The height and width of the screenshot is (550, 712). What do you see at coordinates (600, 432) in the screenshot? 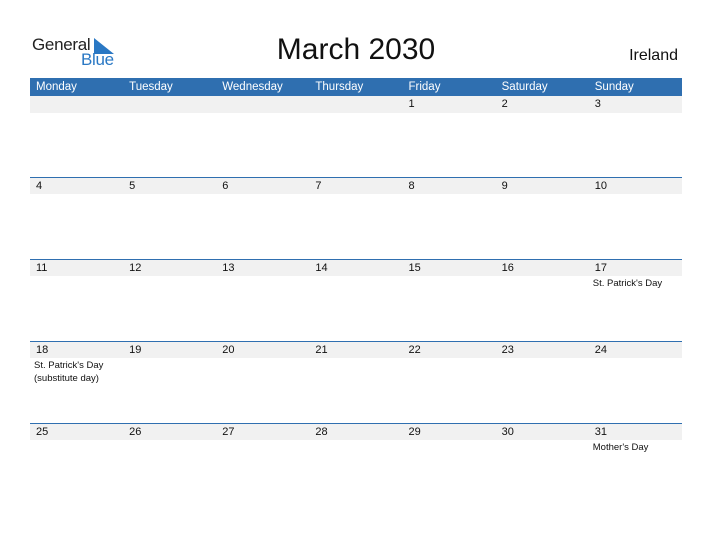
I see `day-number: 31` at bounding box center [600, 432].